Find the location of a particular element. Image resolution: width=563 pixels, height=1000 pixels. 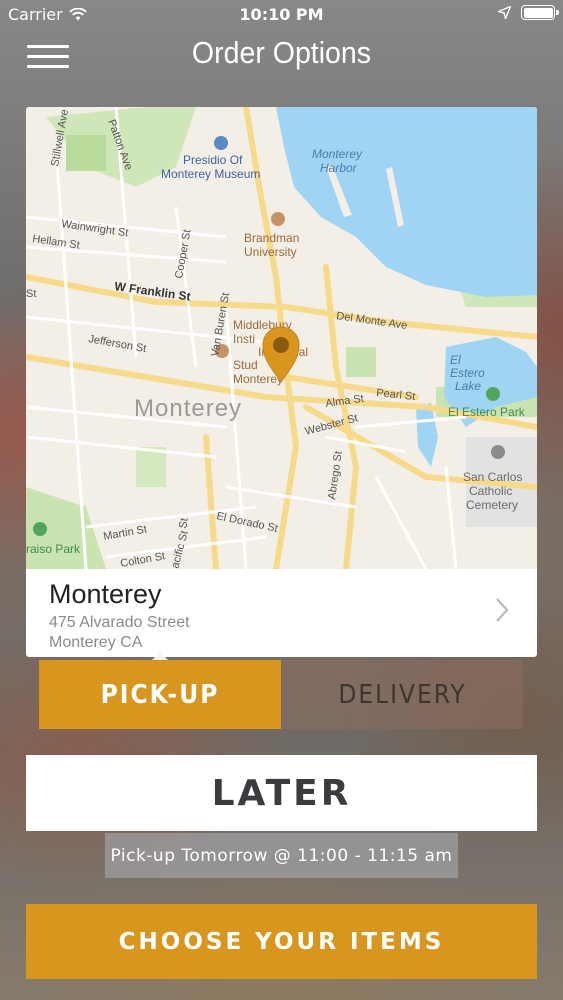

status-time: 10:10 PM is located at coordinates (281, 14).